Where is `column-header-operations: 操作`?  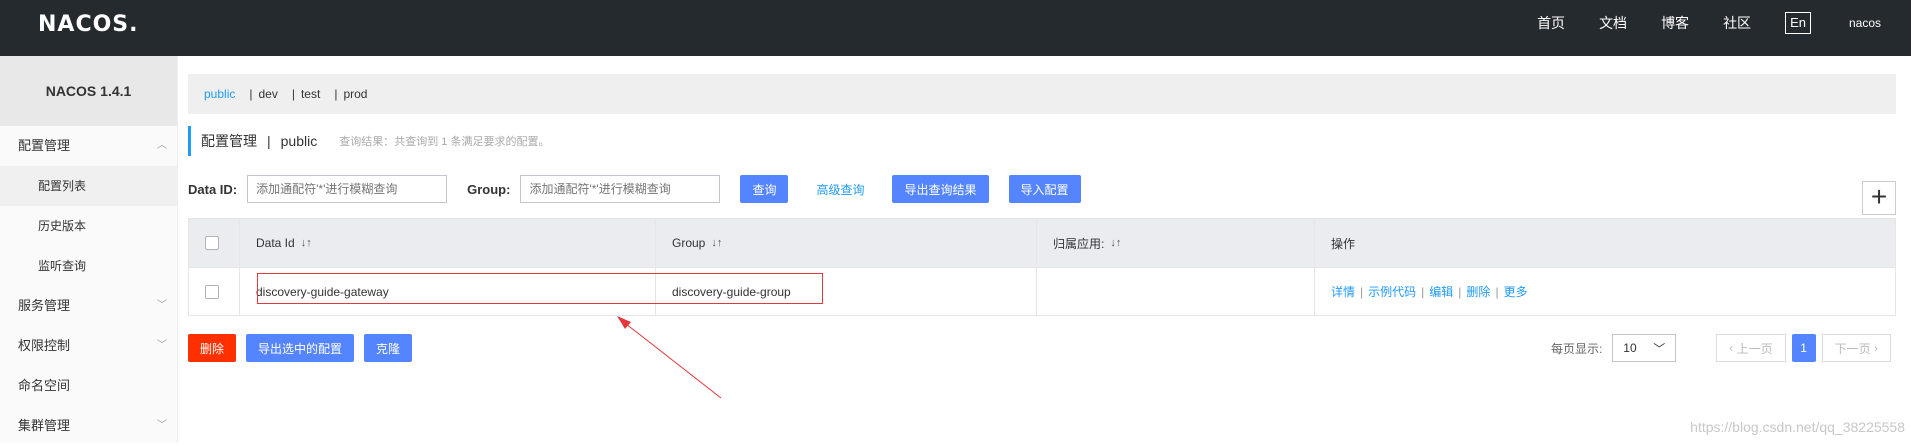
column-header-operations: 操作 is located at coordinates (1343, 243).